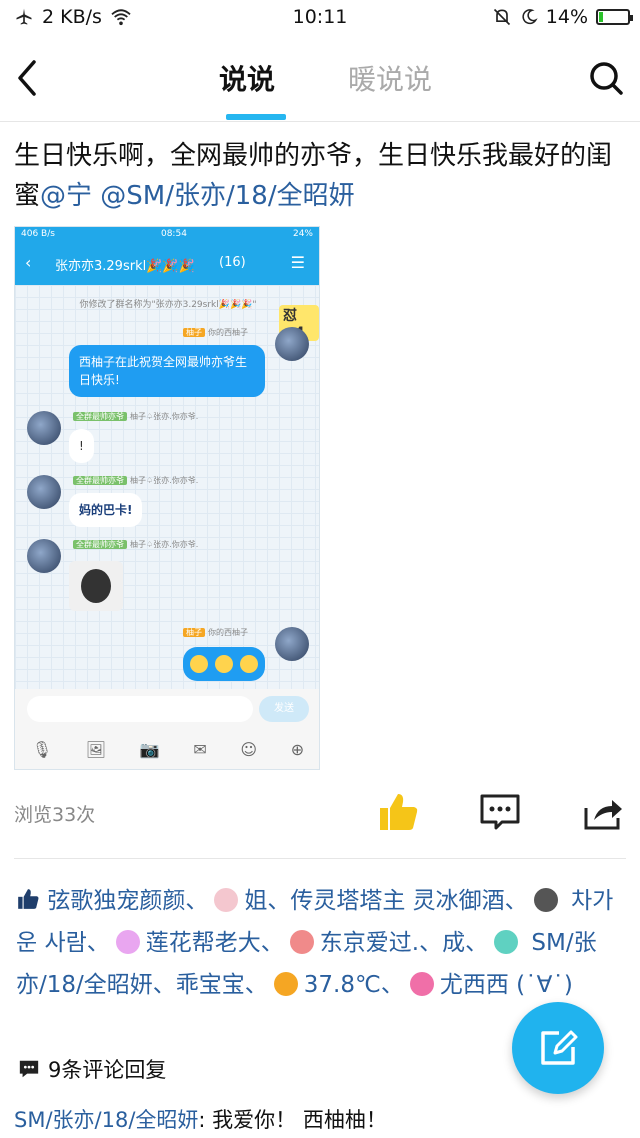 The width and height of the screenshot is (640, 1138). Describe the element at coordinates (566, 17) in the screenshot. I see `battery-percent: 14%` at that location.